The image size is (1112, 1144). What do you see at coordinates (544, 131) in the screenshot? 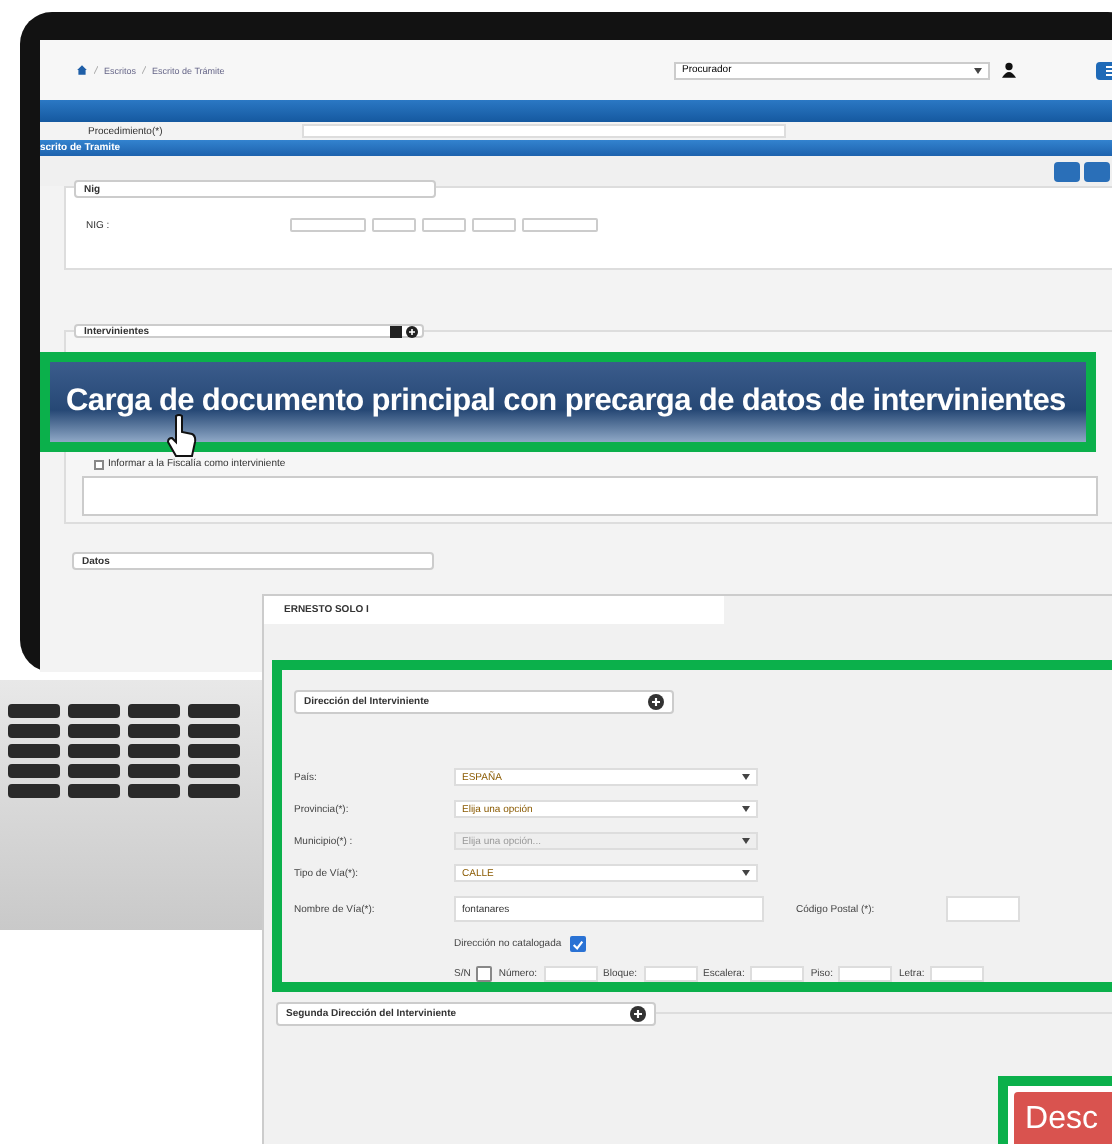
I see `procedure-field` at bounding box center [544, 131].